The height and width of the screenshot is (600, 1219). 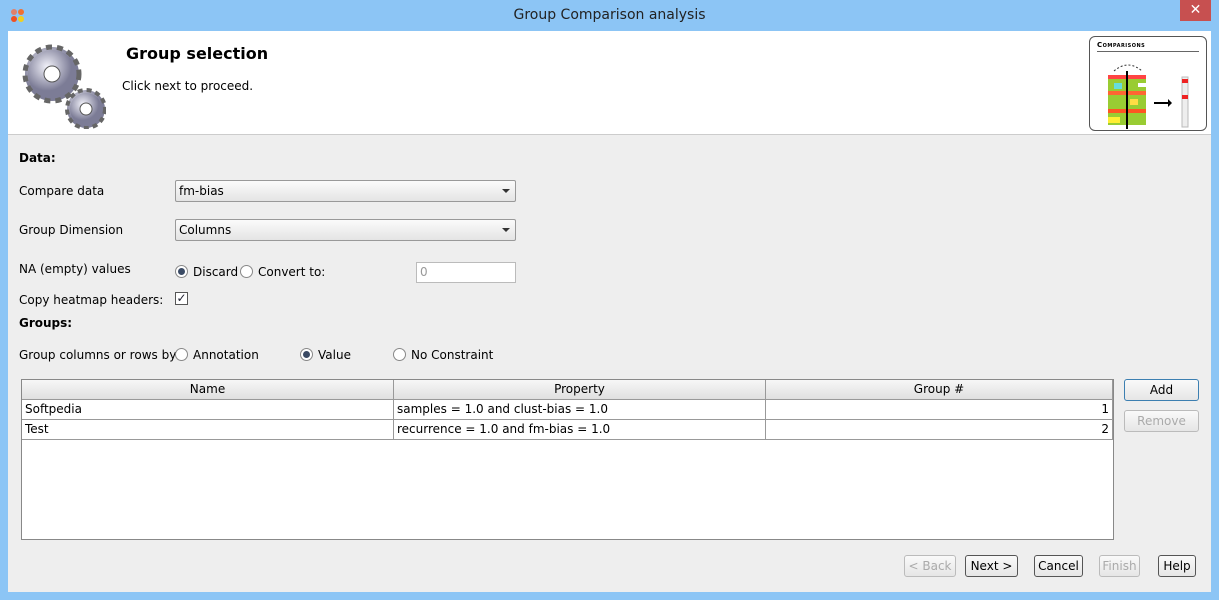 What do you see at coordinates (37, 158) in the screenshot?
I see `data-heading: Data:` at bounding box center [37, 158].